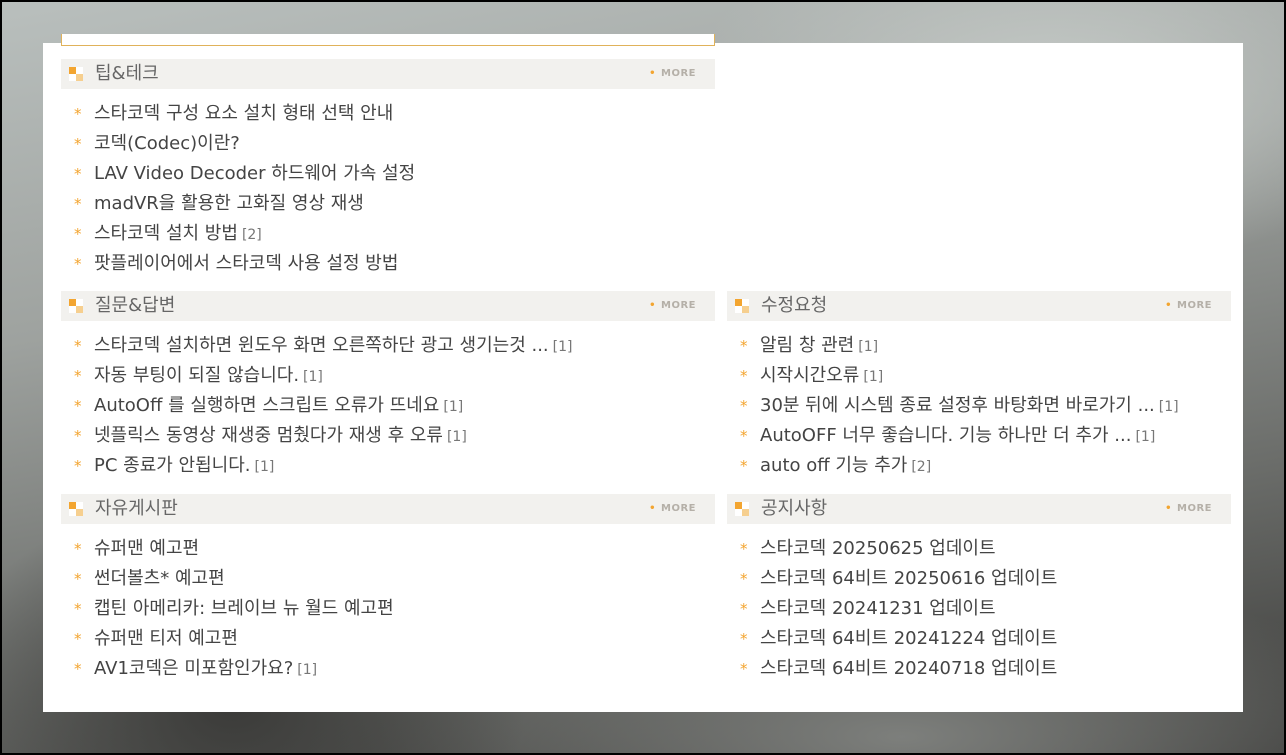 Image resolution: width=1286 pixels, height=755 pixels. Describe the element at coordinates (833, 465) in the screenshot. I see `post-title-link: auto off 기능 추가` at that location.